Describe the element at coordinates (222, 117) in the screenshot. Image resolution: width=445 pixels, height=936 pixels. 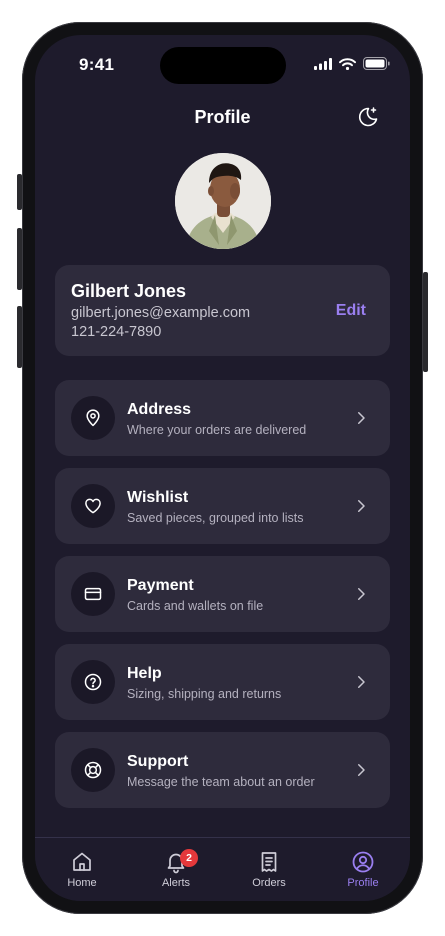
I see `page-title: Profile` at that location.